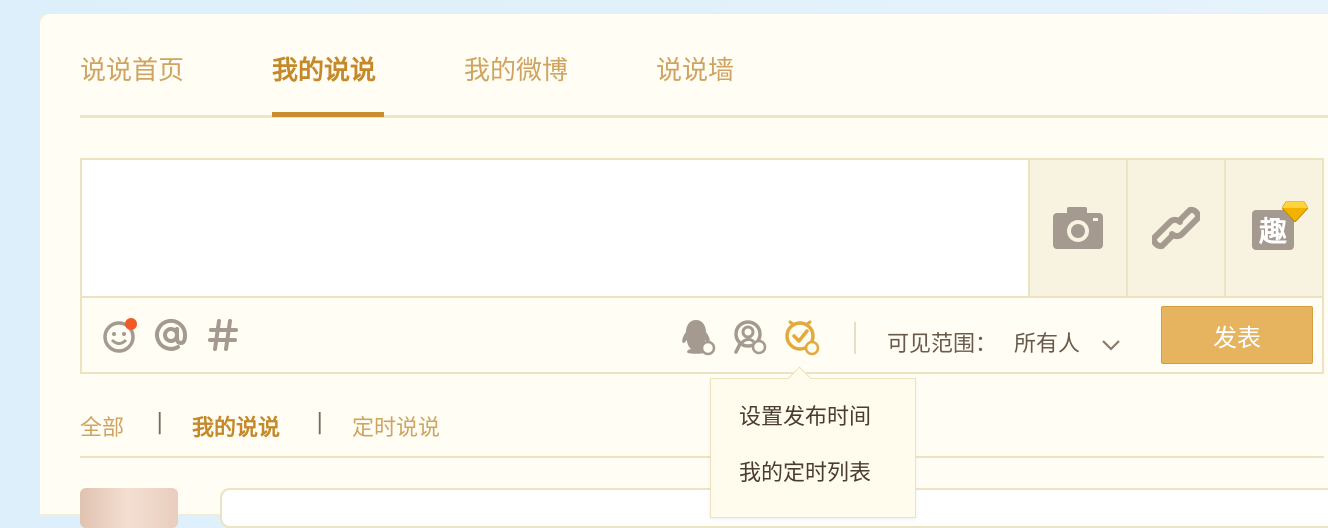 This screenshot has height=528, width=1328. What do you see at coordinates (328, 114) in the screenshot?
I see `active-tab-indicator` at bounding box center [328, 114].